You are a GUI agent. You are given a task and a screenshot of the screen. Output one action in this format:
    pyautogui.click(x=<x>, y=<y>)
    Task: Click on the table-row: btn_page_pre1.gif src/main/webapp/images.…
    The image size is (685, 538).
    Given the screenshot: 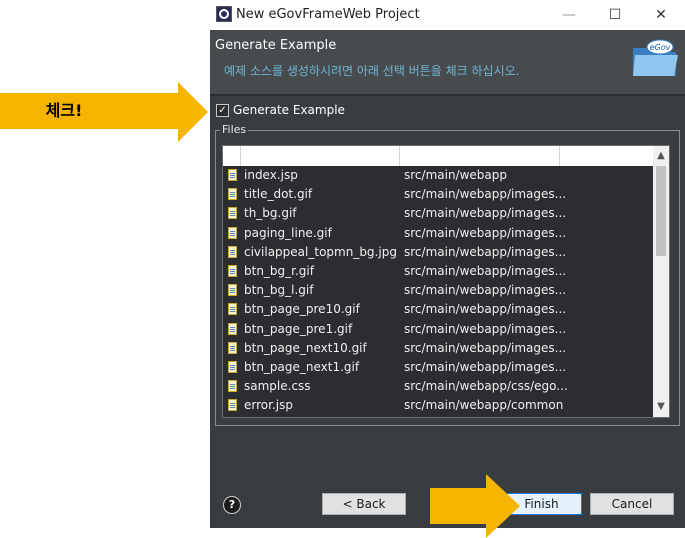 What is the action you would take?
    pyautogui.click(x=438, y=329)
    